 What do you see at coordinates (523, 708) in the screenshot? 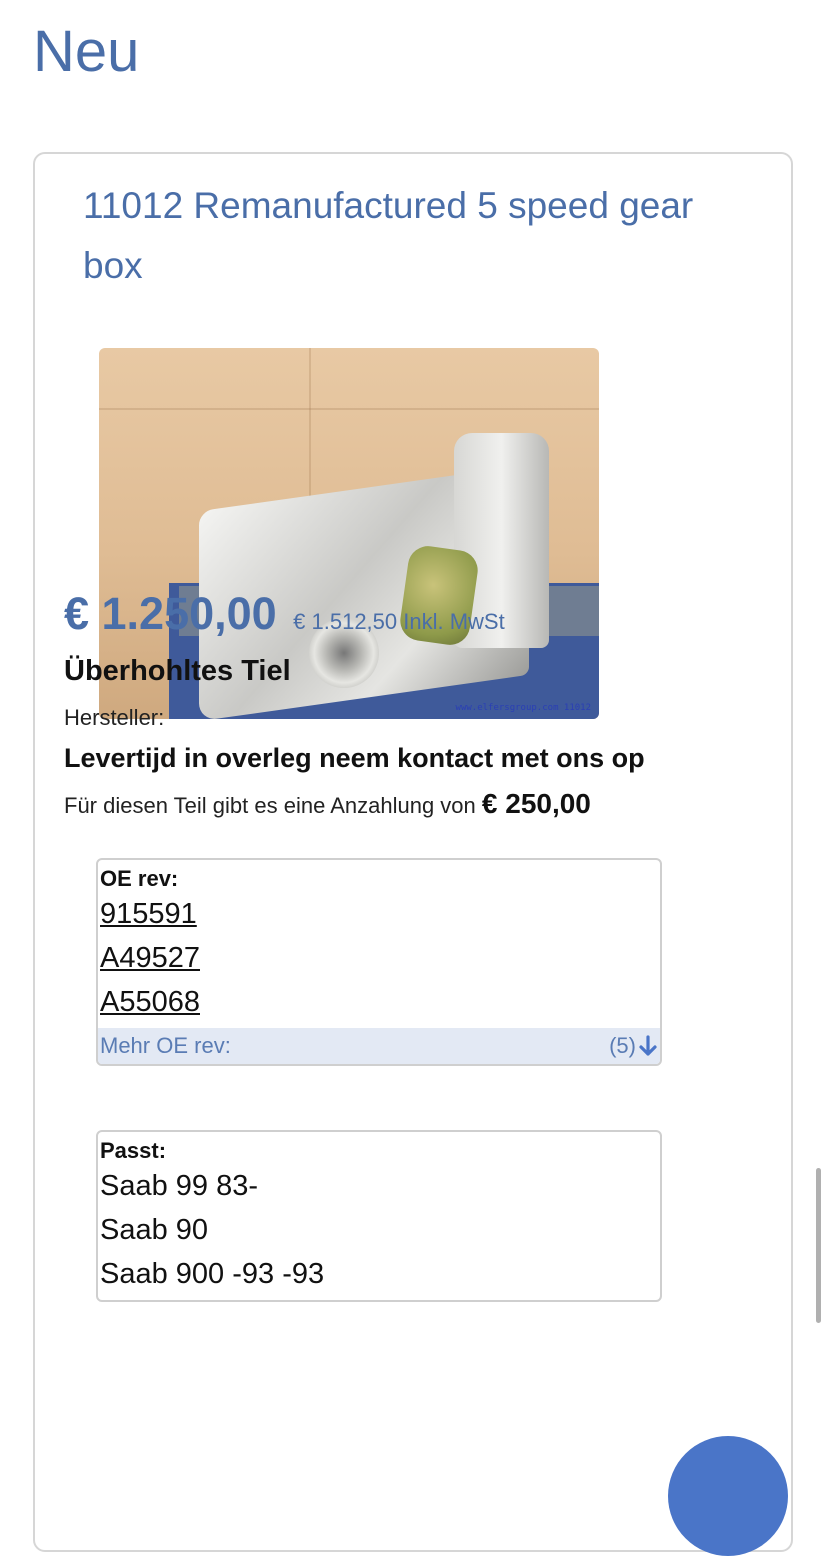
I see `image-watermark: www.elfersgroup.com 11012` at bounding box center [523, 708].